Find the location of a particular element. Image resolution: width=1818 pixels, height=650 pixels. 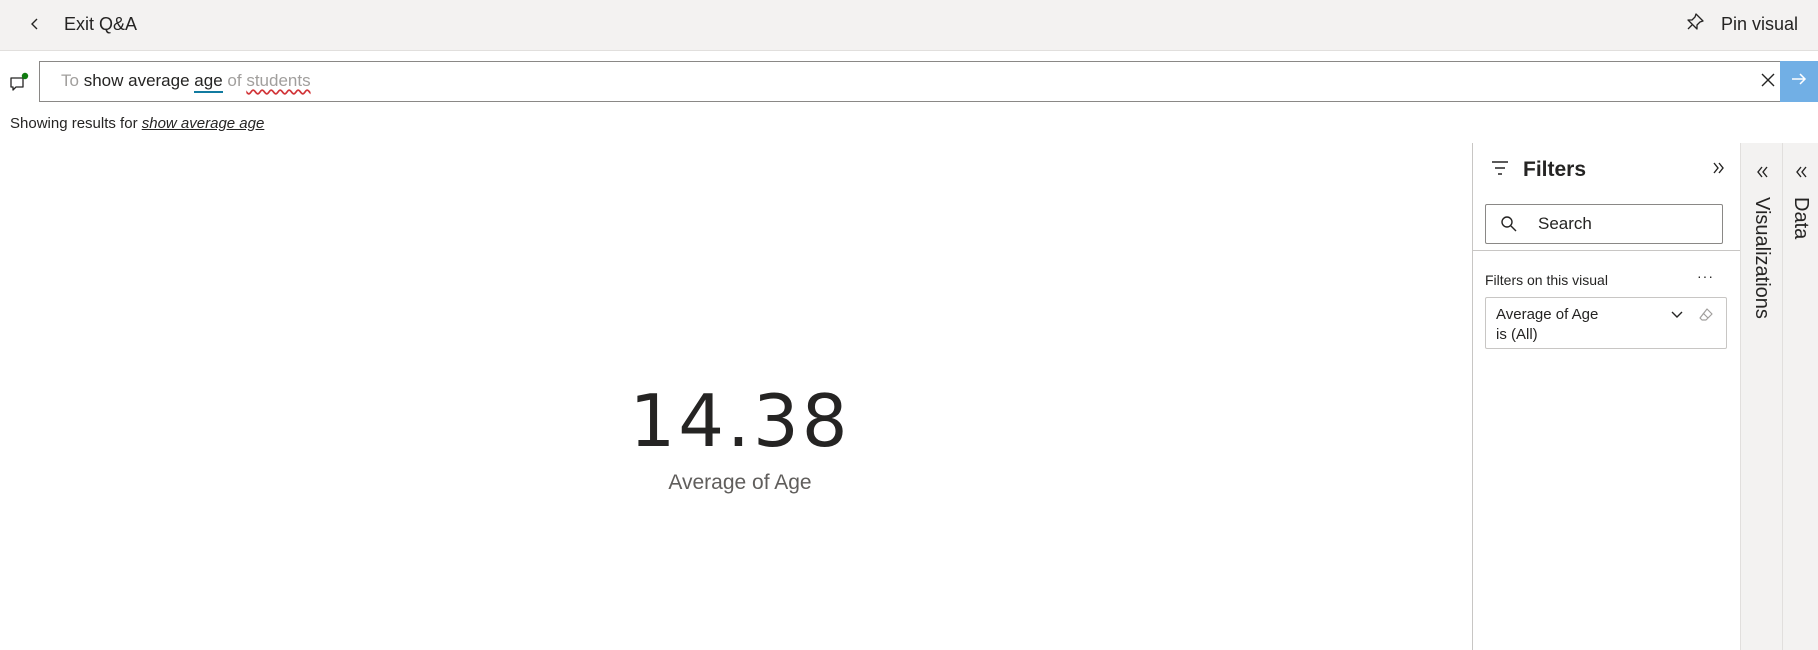

results-summary: Showing results for show average age is located at coordinates (137, 123).